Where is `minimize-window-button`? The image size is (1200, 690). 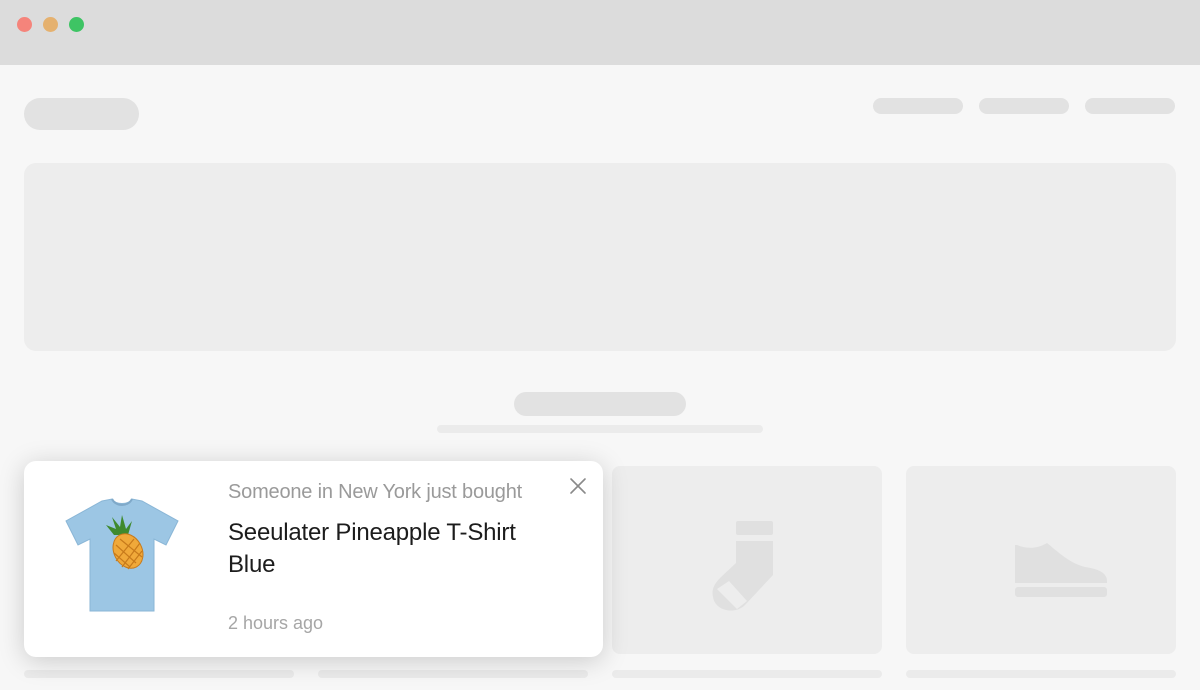
minimize-window-button is located at coordinates (50, 24).